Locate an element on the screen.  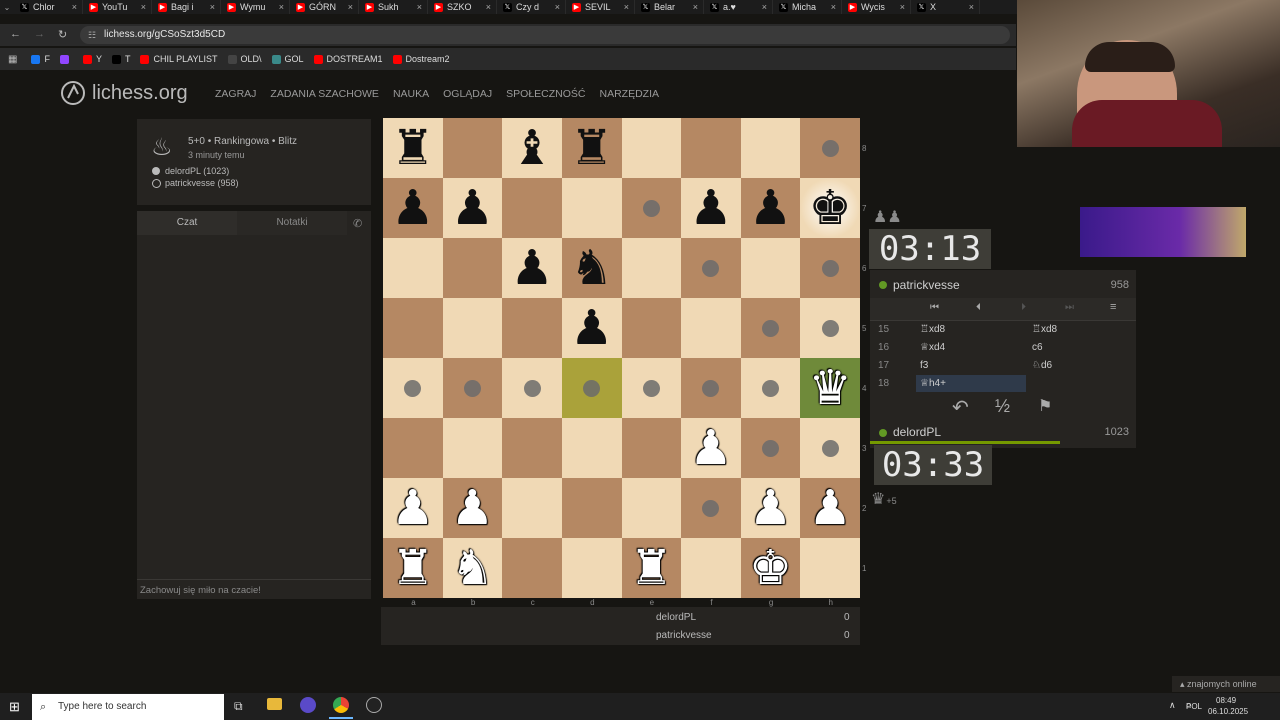
square-g1: ♚ is located at coordinates (770, 568).